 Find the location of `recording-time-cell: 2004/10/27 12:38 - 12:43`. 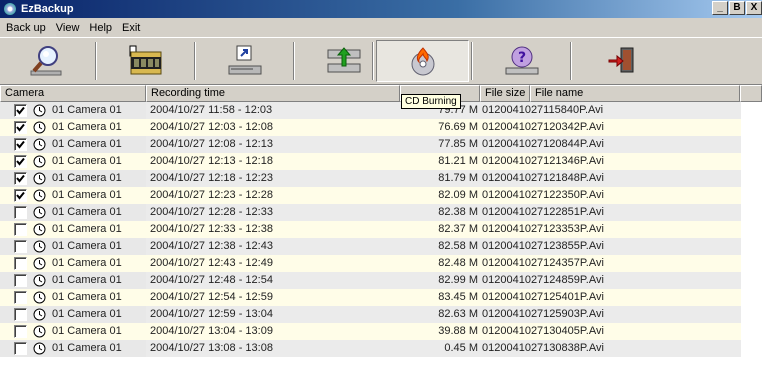

recording-time-cell: 2004/10/27 12:38 - 12:43 is located at coordinates (211, 246).